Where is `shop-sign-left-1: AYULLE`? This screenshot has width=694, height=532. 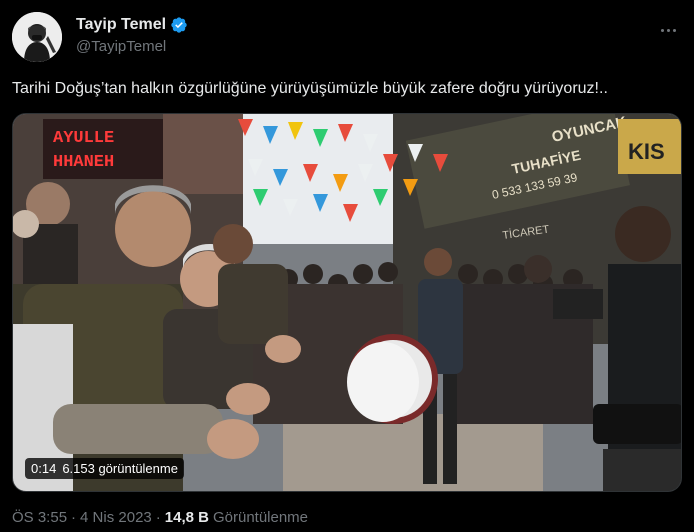 shop-sign-left-1: AYULLE is located at coordinates (83, 138).